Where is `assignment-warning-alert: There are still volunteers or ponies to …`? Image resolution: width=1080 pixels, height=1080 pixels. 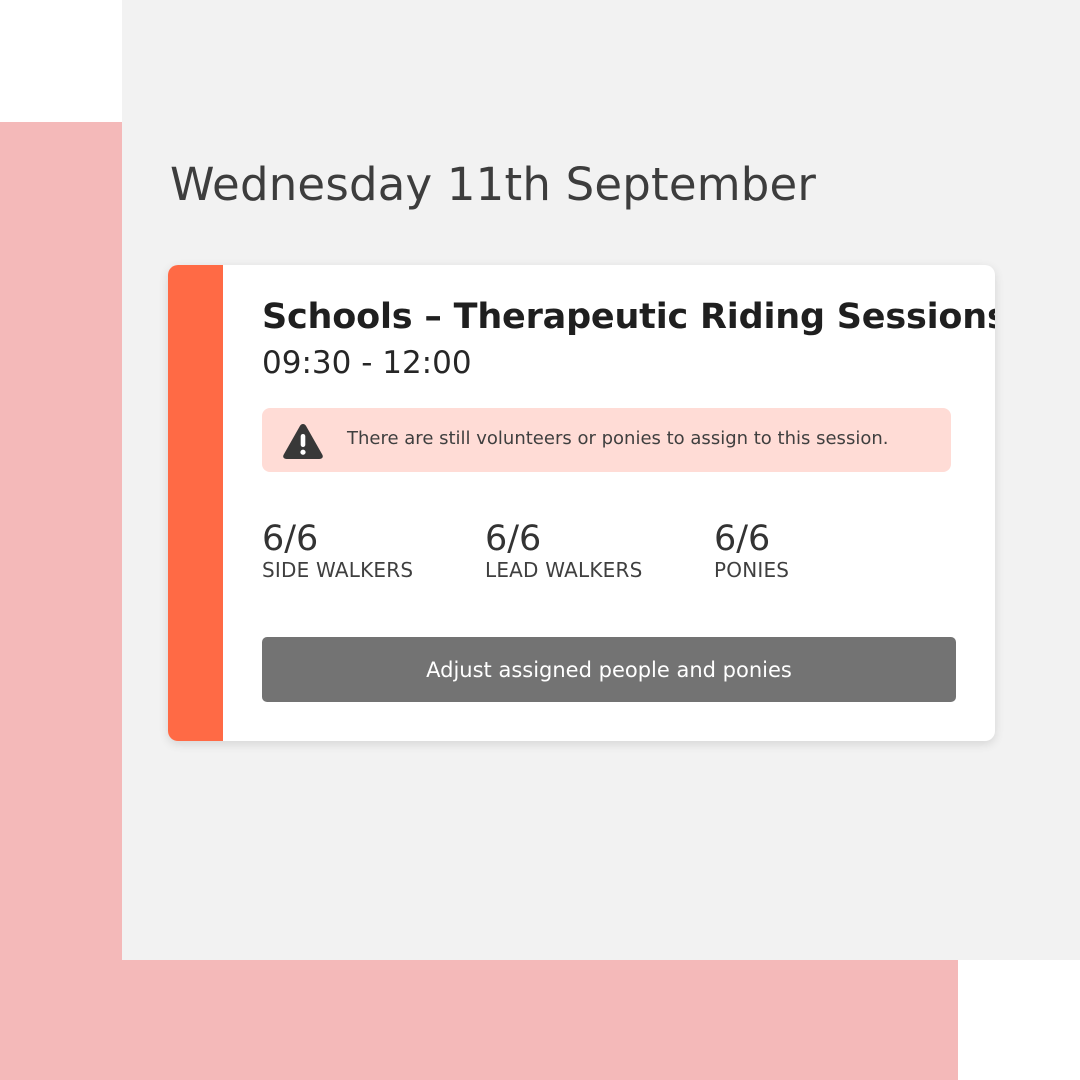 assignment-warning-alert: There are still volunteers or ponies to … is located at coordinates (606, 440).